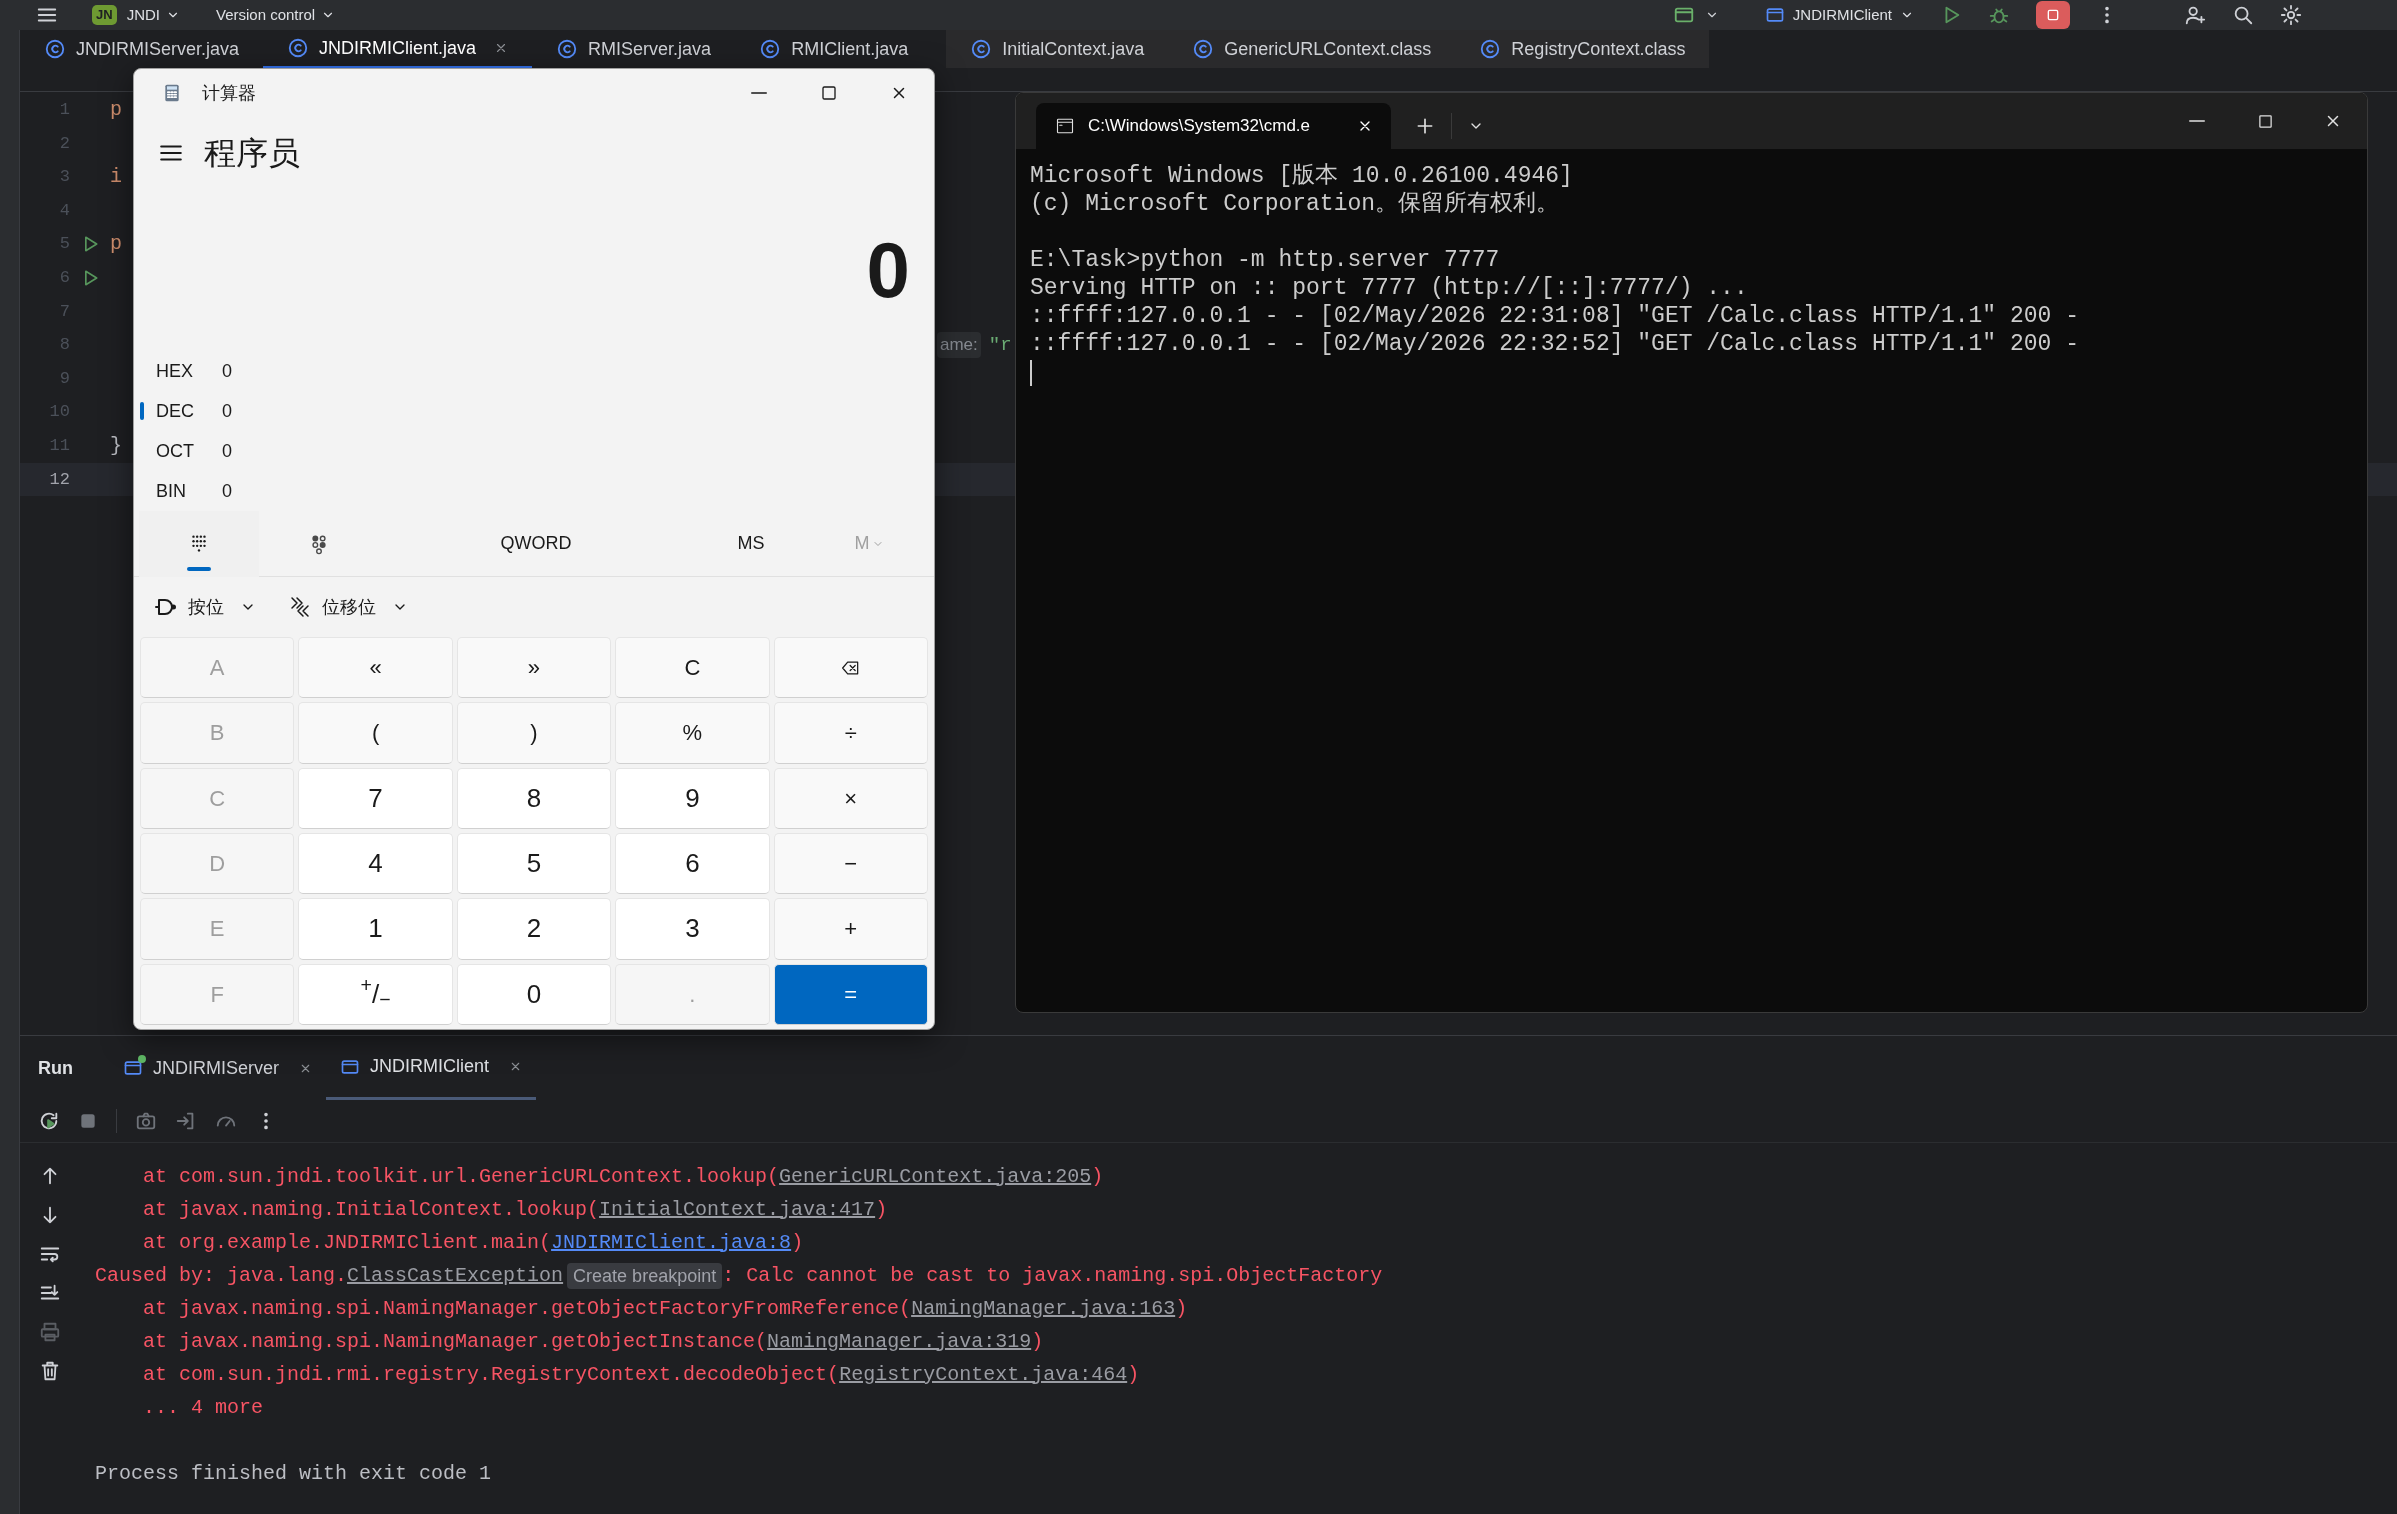  Describe the element at coordinates (50, 1371) in the screenshot. I see `trash-icon` at that location.